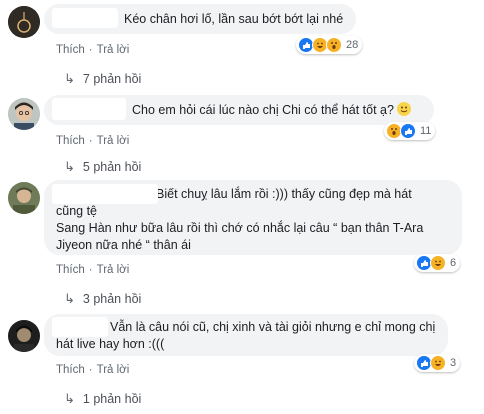 The width and height of the screenshot is (484, 414). I want to click on like-icon, so click(408, 131).